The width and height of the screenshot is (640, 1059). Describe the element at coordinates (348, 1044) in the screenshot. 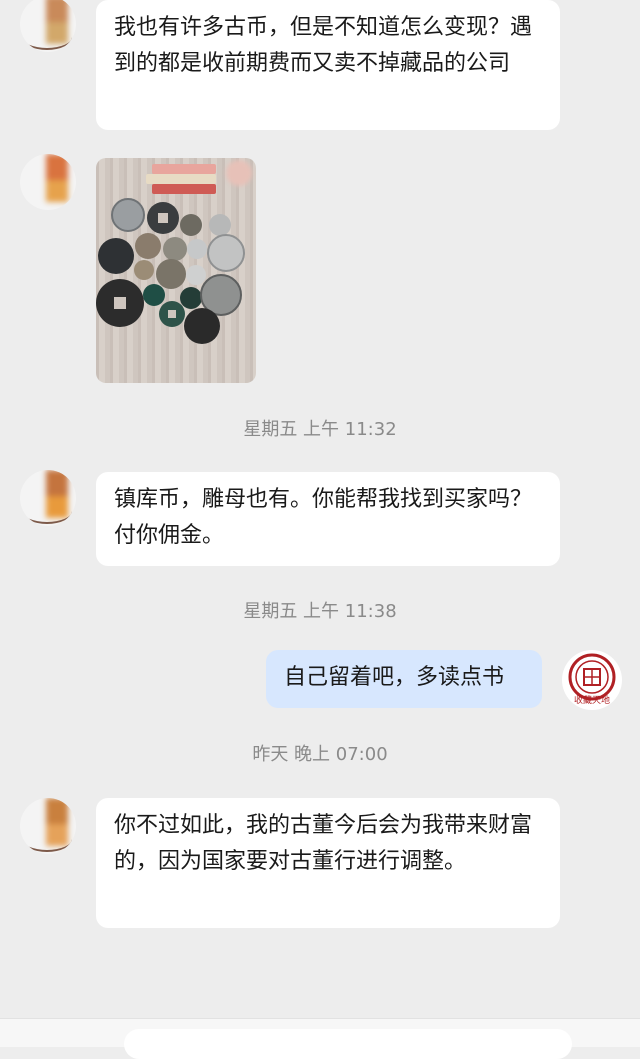

I see `message-input` at that location.